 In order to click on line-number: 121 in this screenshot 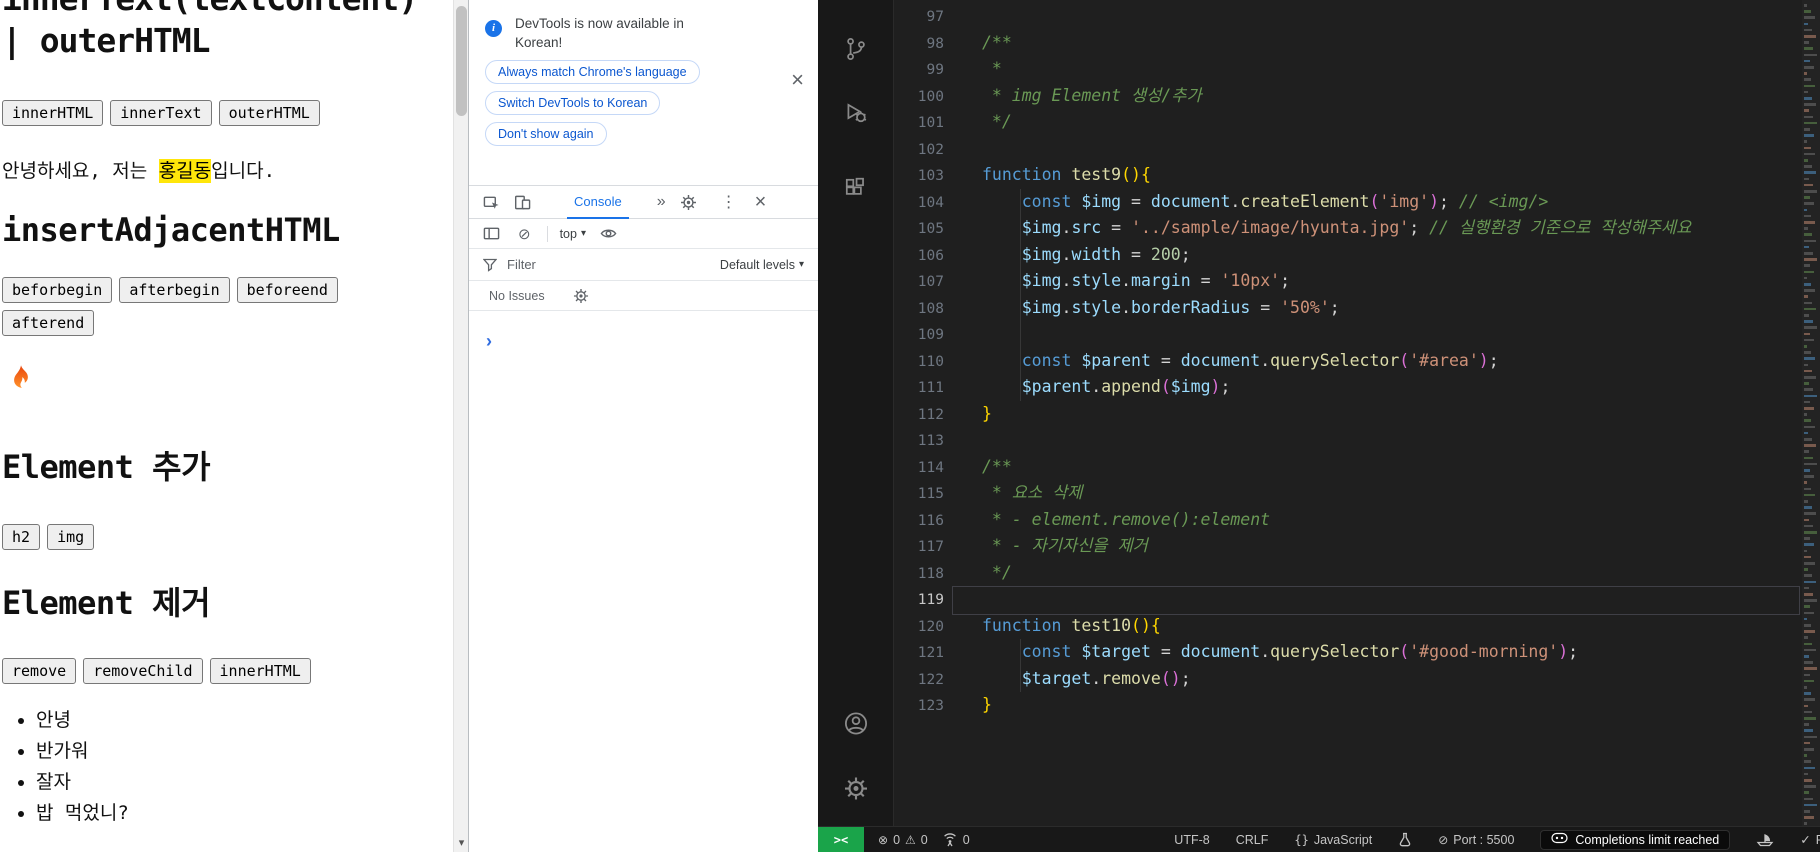, I will do `click(919, 653)`.